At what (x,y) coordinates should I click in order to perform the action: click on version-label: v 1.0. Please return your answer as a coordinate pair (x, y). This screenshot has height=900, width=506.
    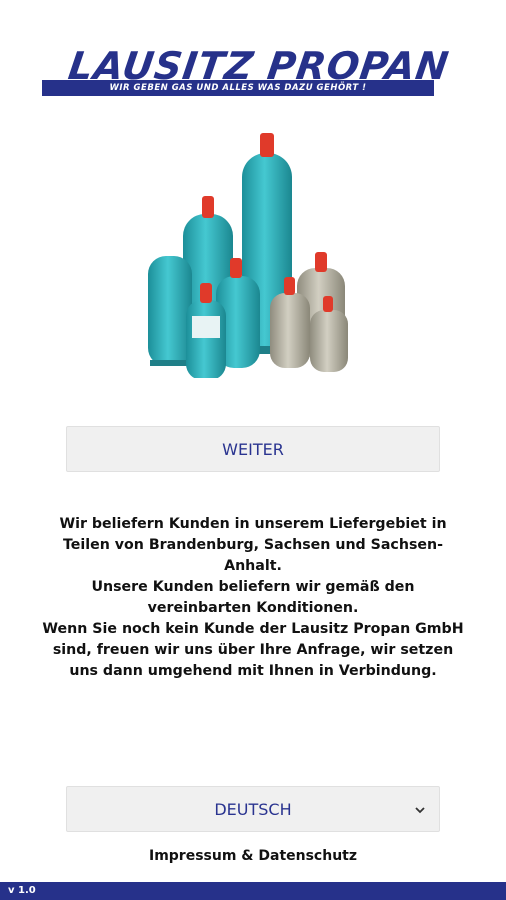
    Looking at the image, I should click on (22, 890).